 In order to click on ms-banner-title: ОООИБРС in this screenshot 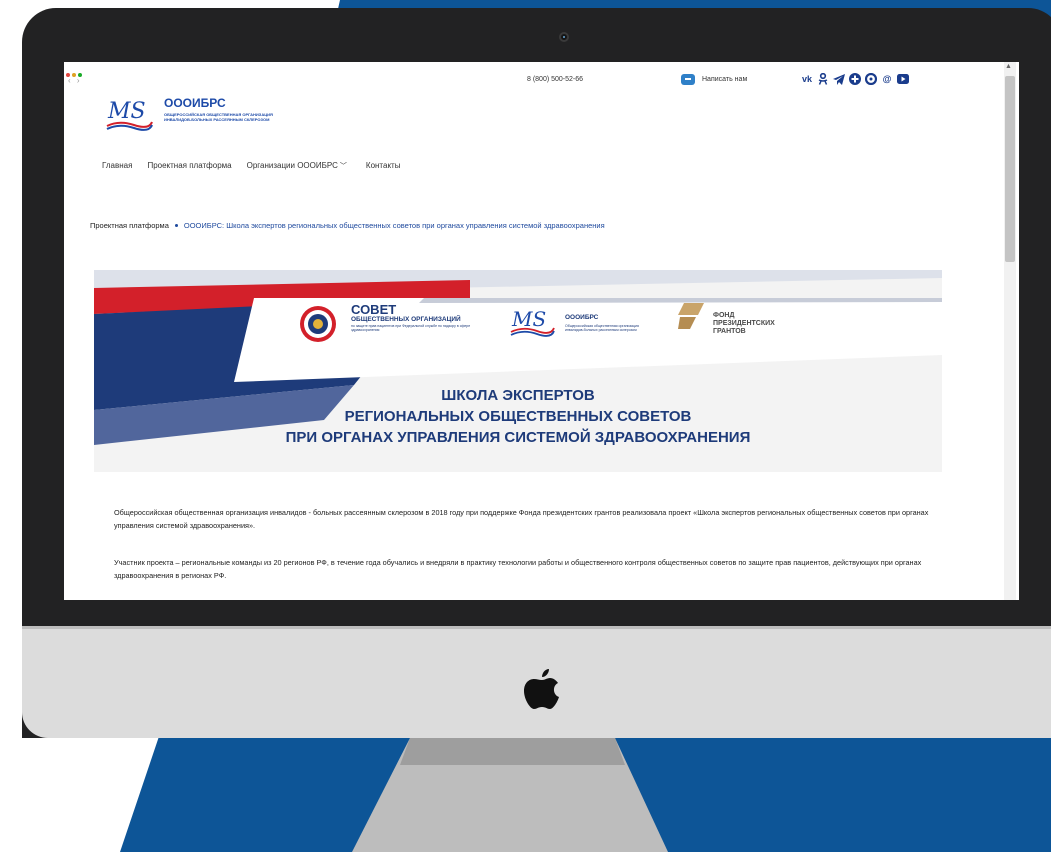, I will do `click(582, 317)`.